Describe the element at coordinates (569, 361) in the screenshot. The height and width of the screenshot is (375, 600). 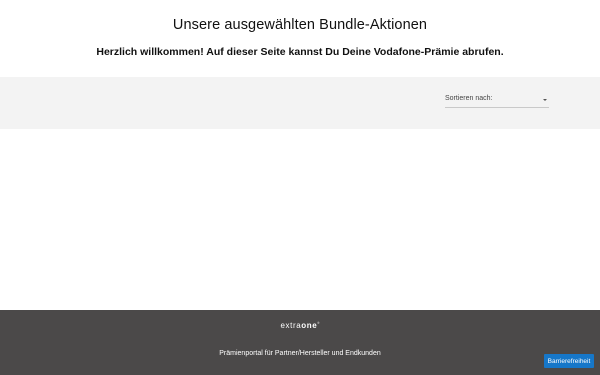
I see `accessibility-button: Barrierefreiheit` at that location.